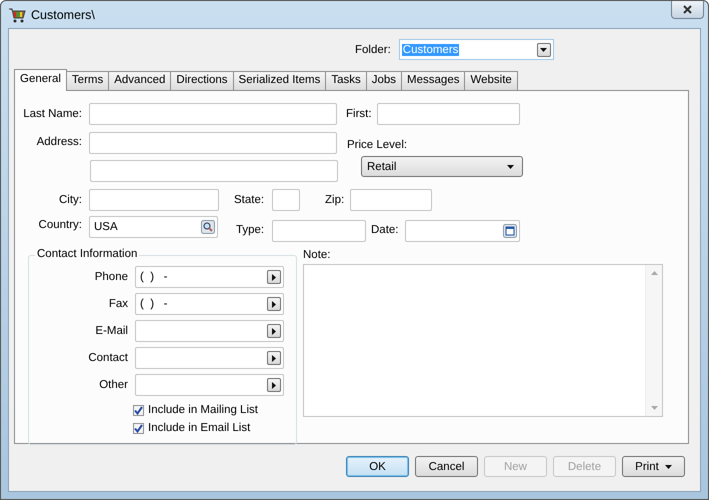  Describe the element at coordinates (384, 80) in the screenshot. I see `tab: Jobs` at that location.